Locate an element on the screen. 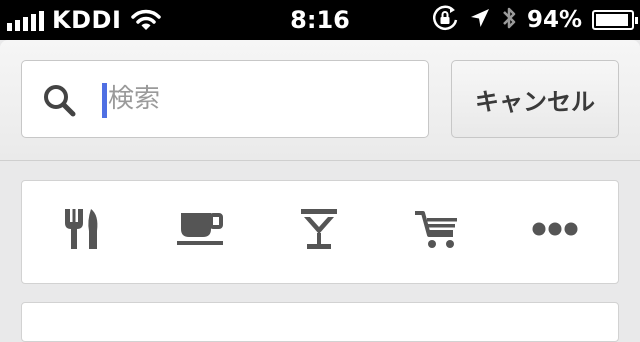  battery-fill is located at coordinates (612, 20).